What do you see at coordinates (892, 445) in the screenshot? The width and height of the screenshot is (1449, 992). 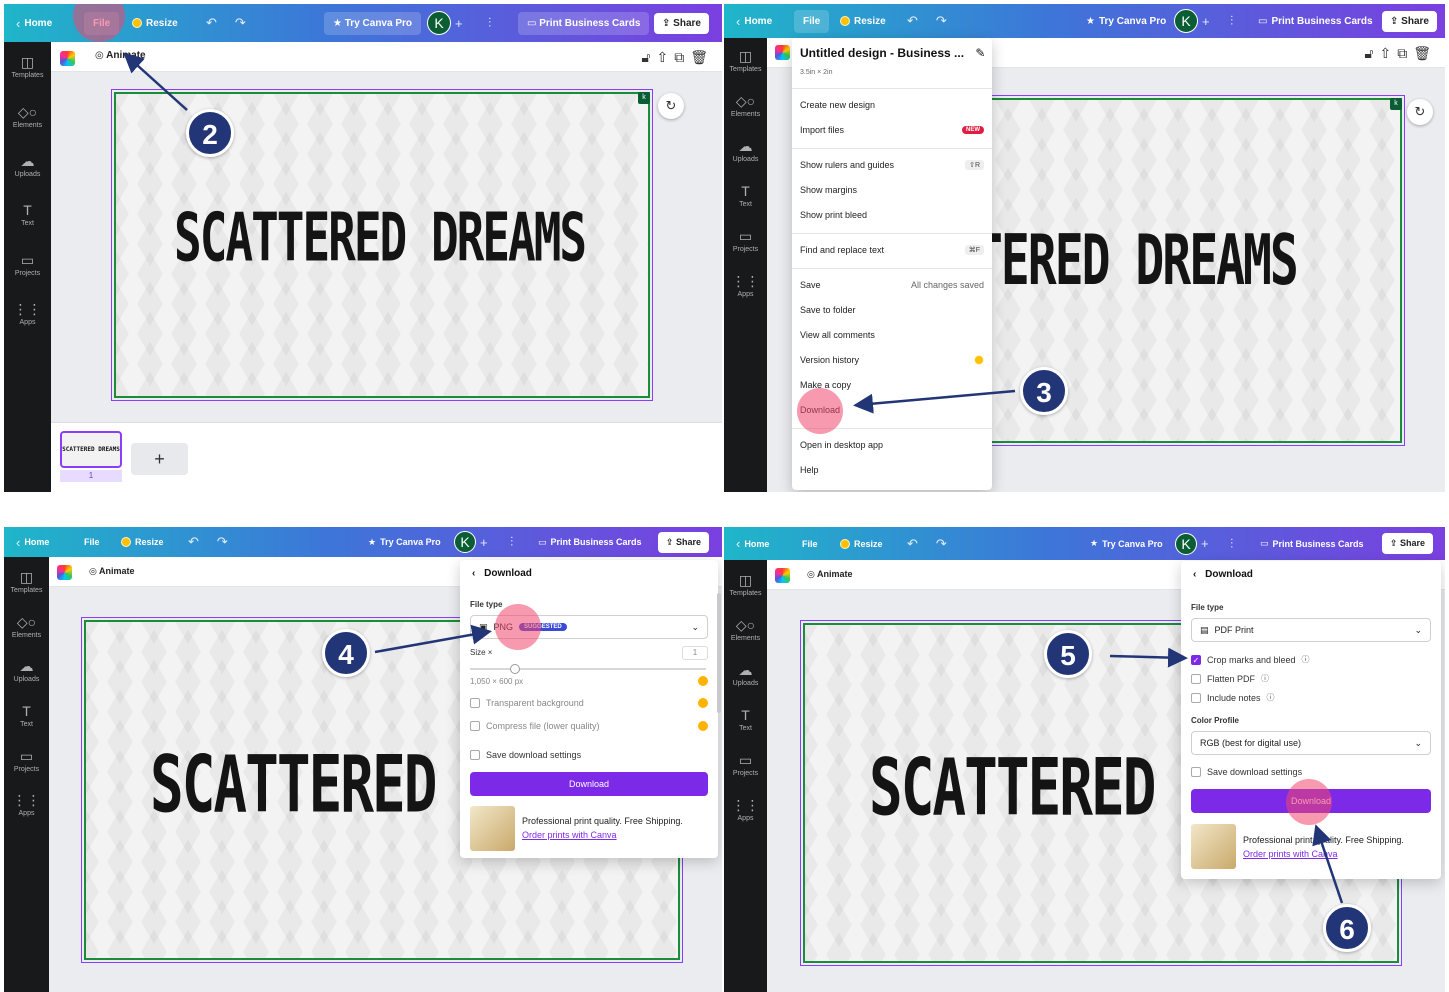 I see `menu-item-desktop: Open in desktop app` at bounding box center [892, 445].